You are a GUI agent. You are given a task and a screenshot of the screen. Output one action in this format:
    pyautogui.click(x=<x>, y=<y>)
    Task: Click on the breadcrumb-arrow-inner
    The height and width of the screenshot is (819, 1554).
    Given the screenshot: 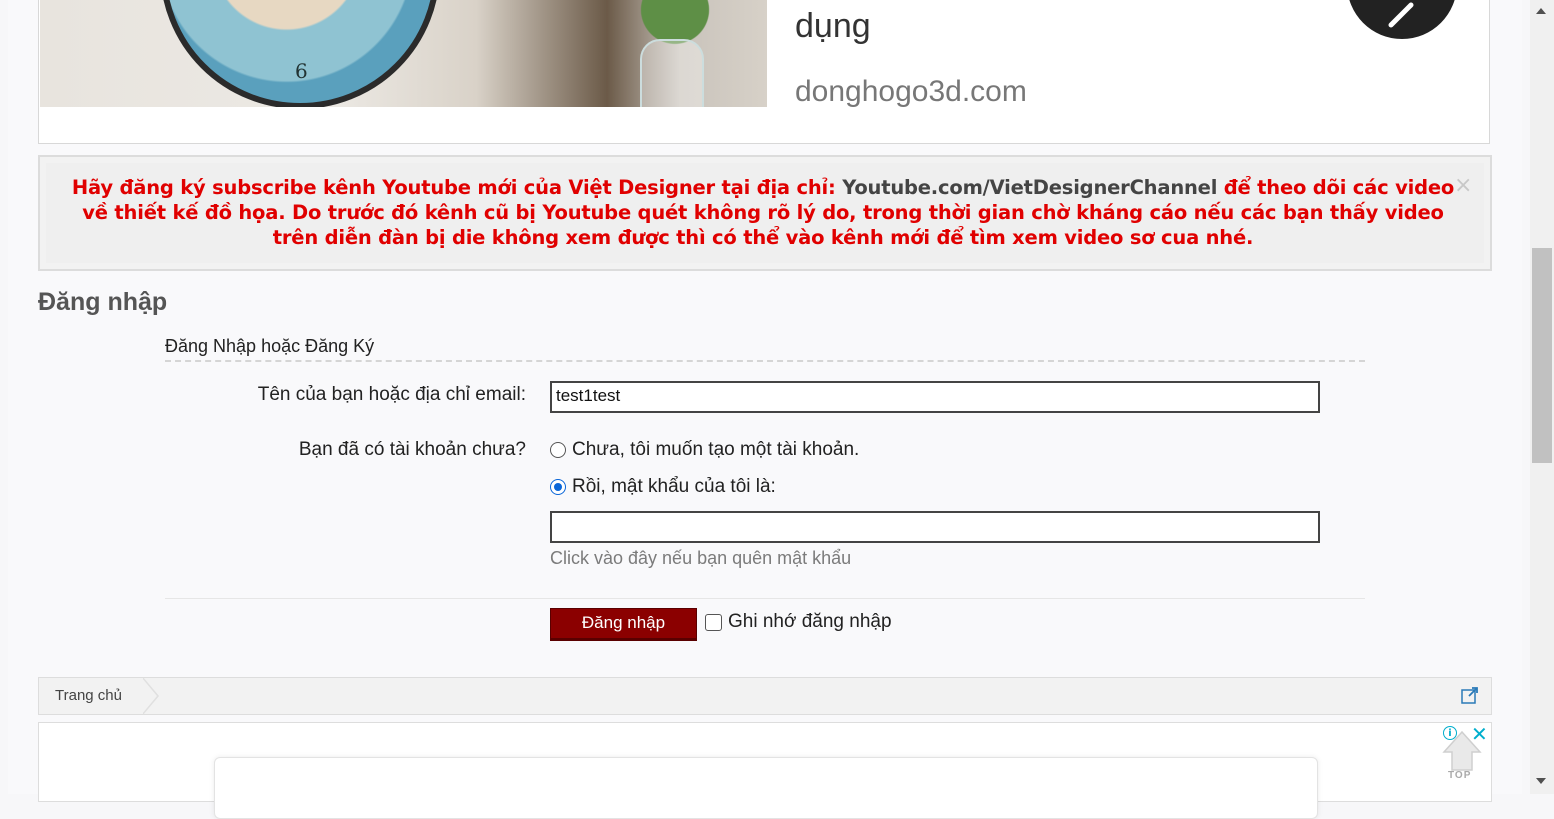 What is the action you would take?
    pyautogui.click(x=149, y=696)
    